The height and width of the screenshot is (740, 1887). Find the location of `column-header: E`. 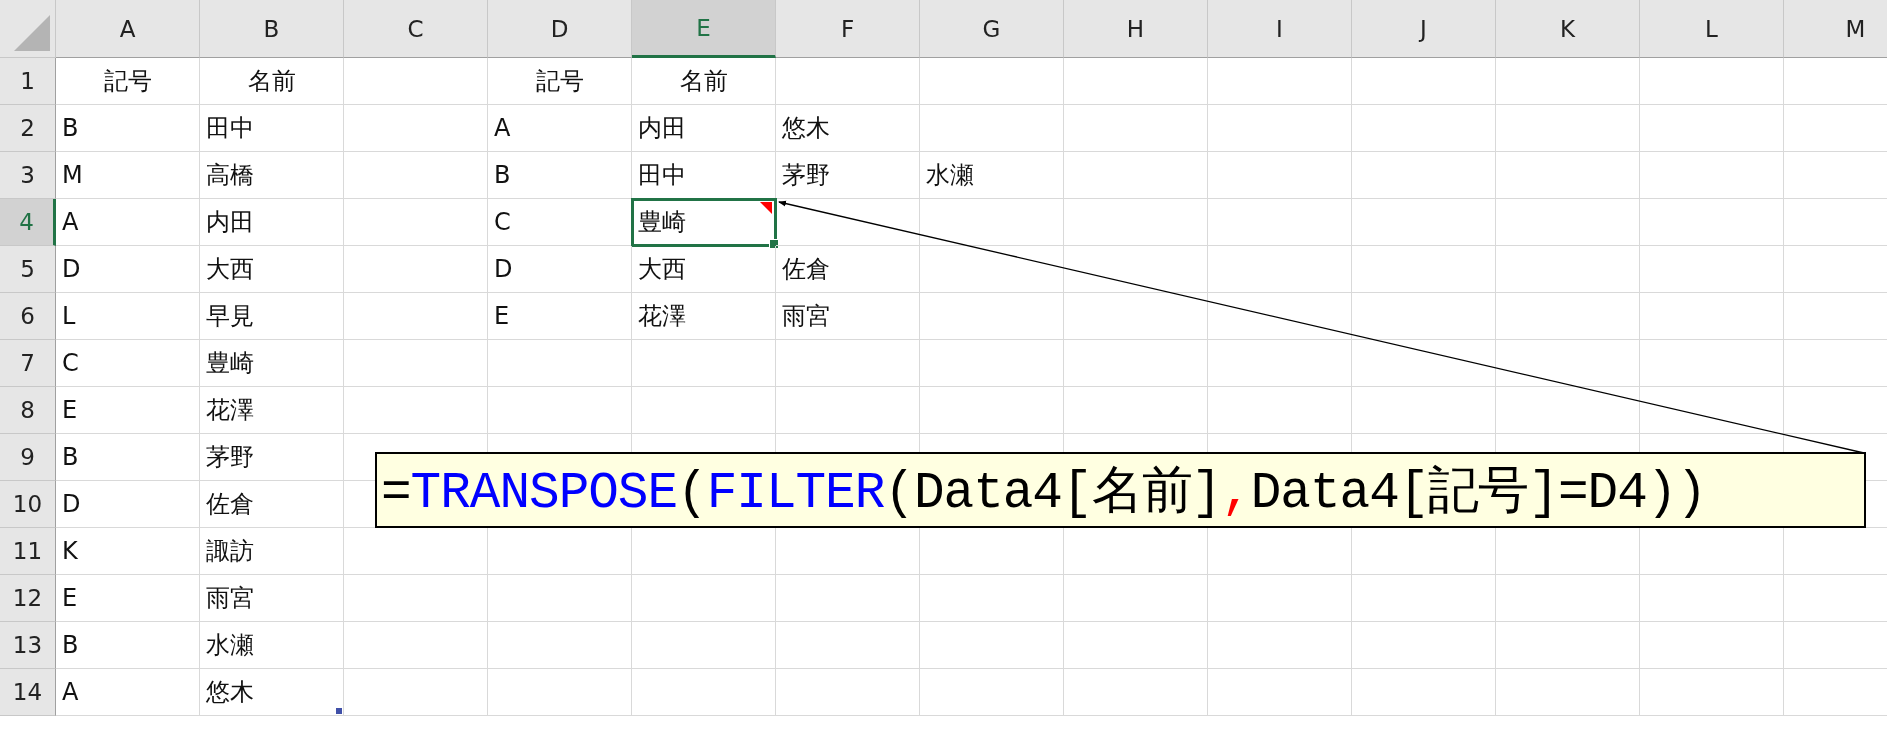

column-header: E is located at coordinates (704, 29).